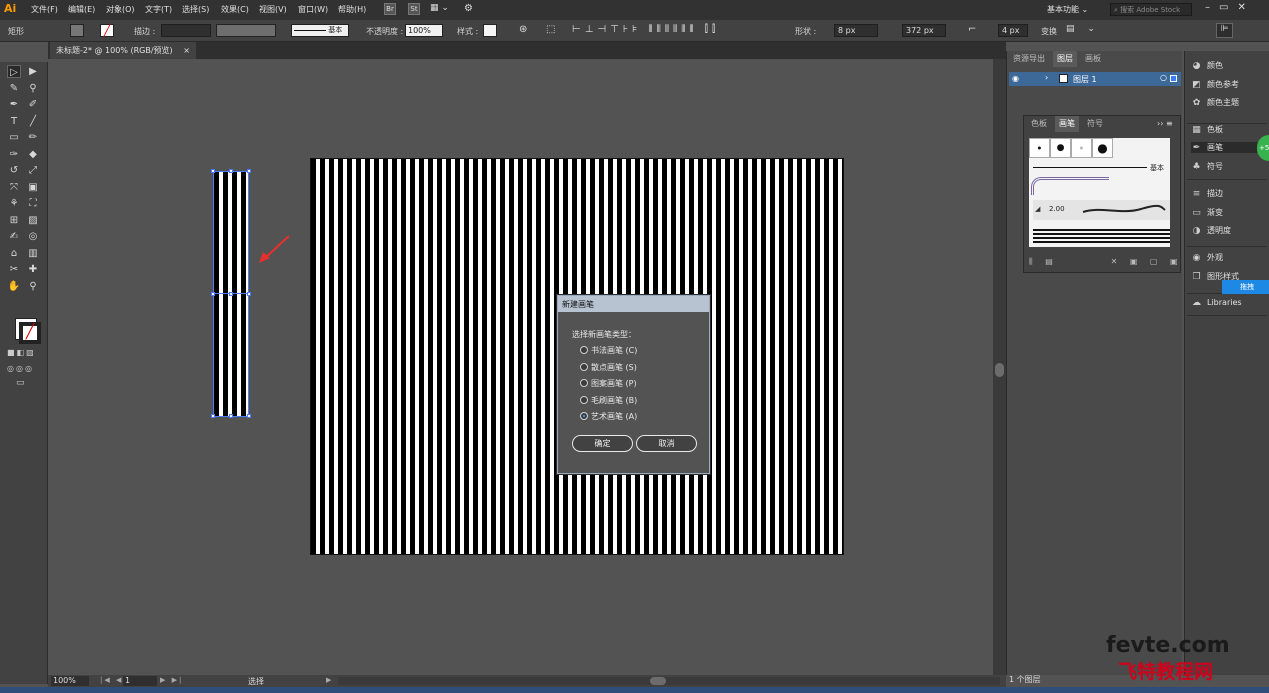  Describe the element at coordinates (471, 9) in the screenshot. I see `gpu-performance-icon: ⚙` at that location.